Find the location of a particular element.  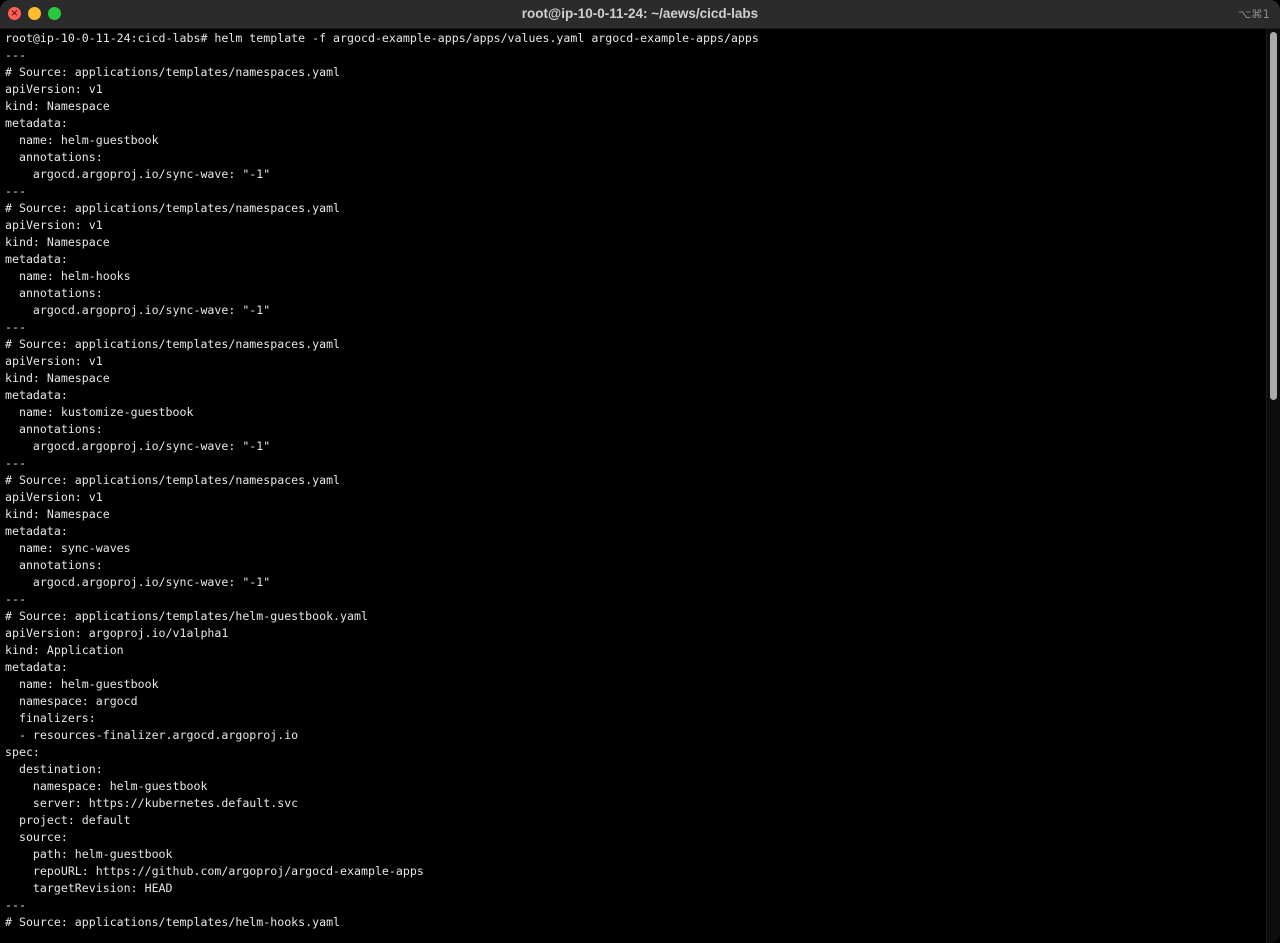

terminal-line: server: https://kubernetes.default.svc is located at coordinates (152, 803).